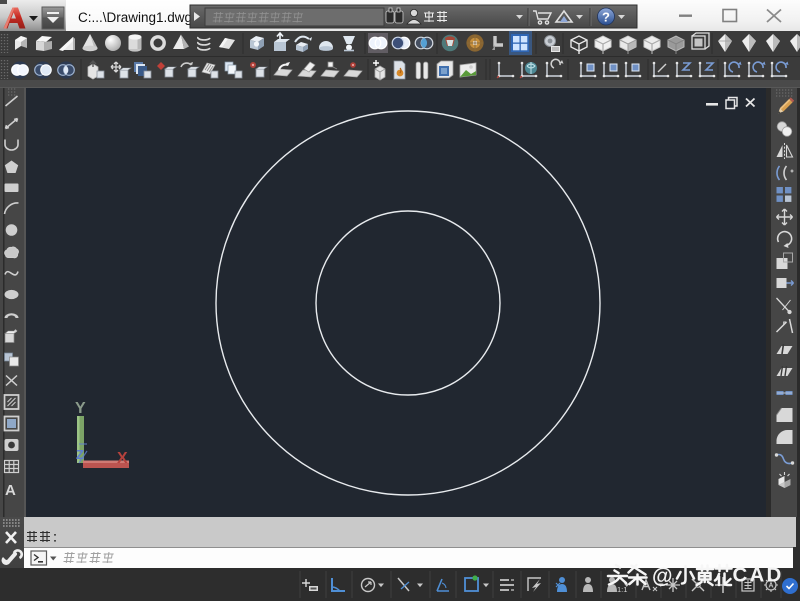 This screenshot has width=800, height=601. What do you see at coordinates (80, 454) in the screenshot?
I see `svg-text: Z` at bounding box center [80, 454].